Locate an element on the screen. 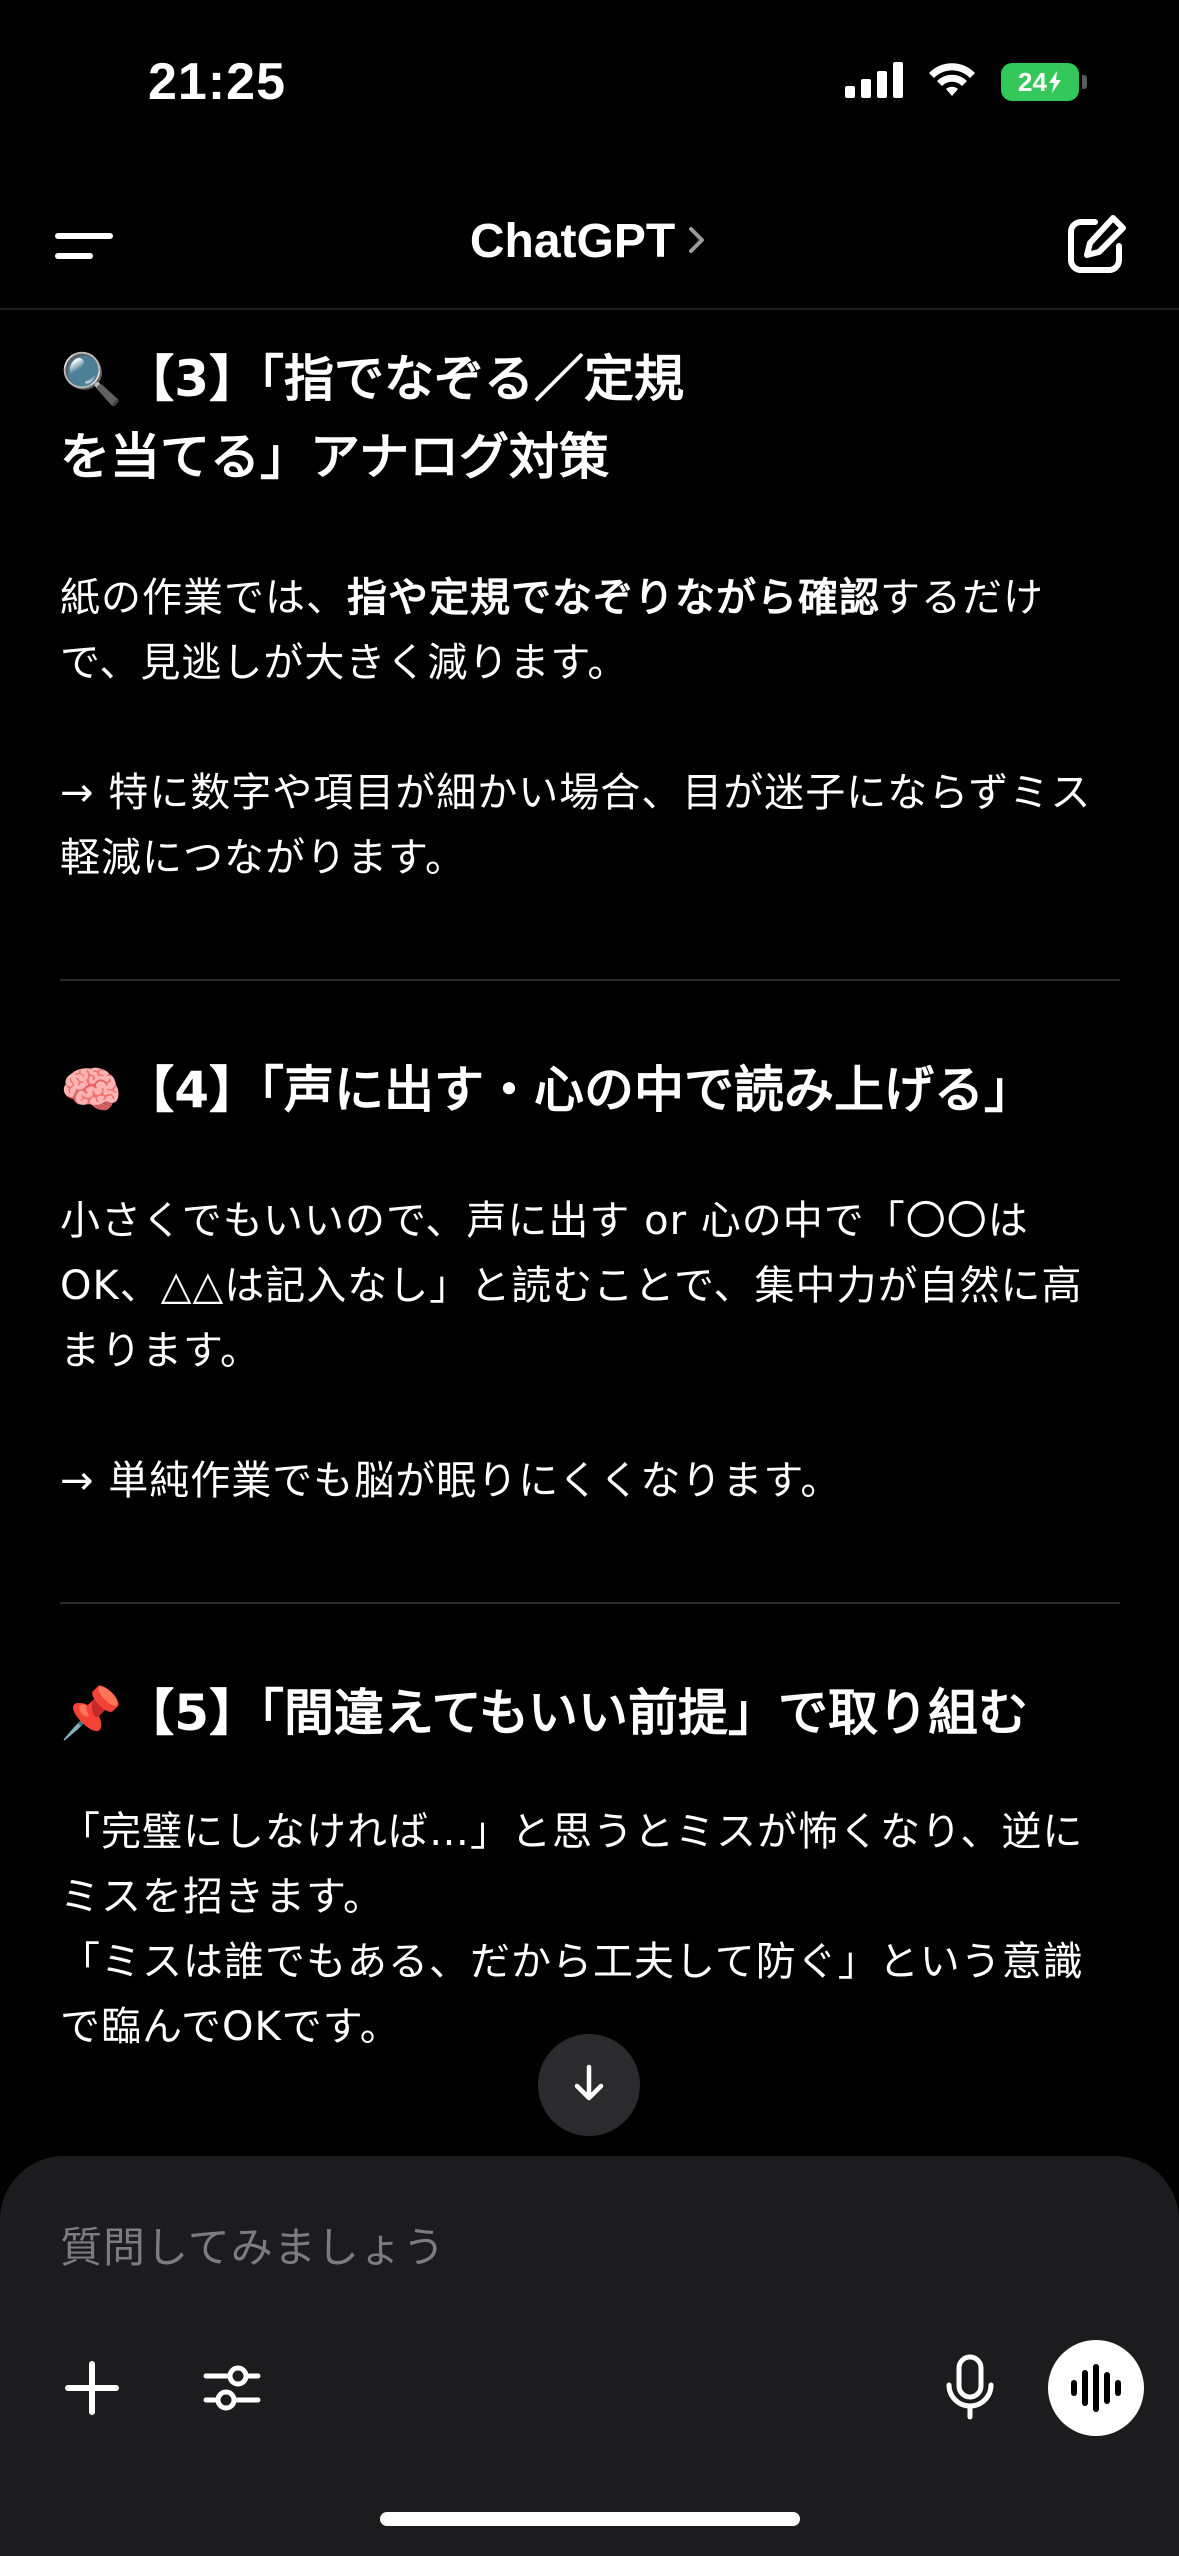 This screenshot has width=1179, height=2556. plus-icon is located at coordinates (92, 2388).